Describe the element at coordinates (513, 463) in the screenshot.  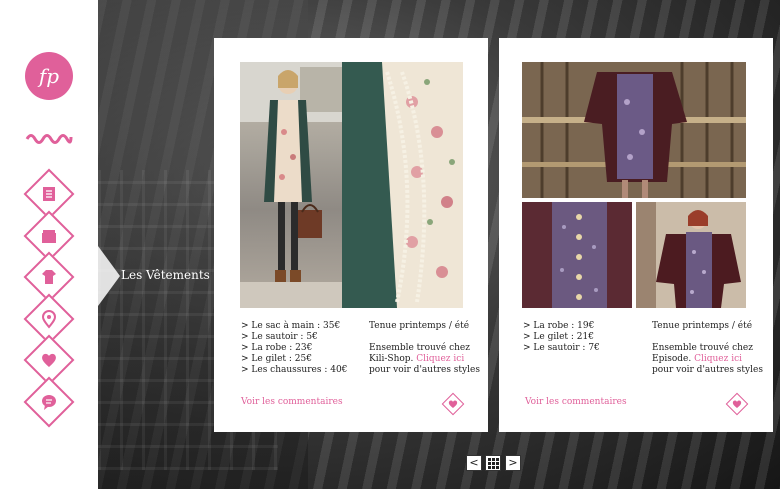
I see `next-page-button: >` at that location.